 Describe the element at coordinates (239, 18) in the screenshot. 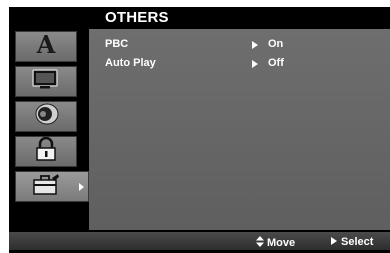

I see `title-bar: OTHERS` at that location.